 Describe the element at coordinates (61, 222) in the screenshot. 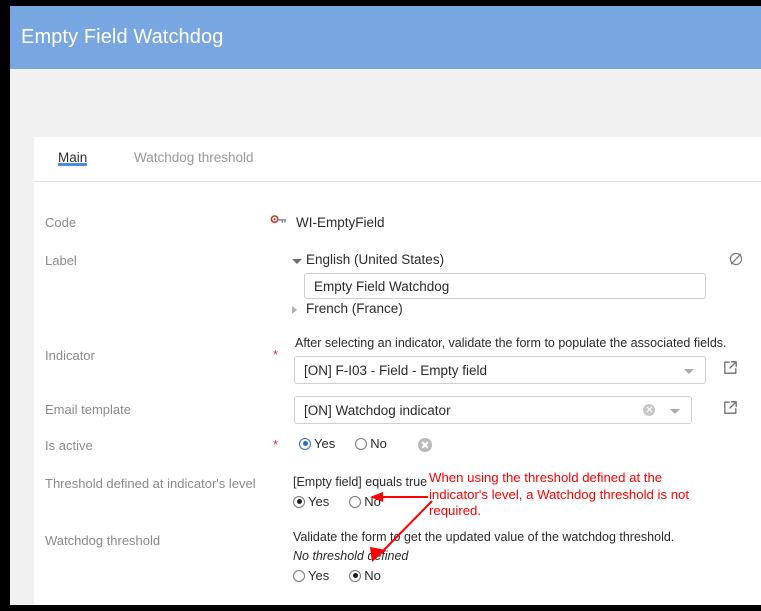

I see `code-label: Code` at that location.